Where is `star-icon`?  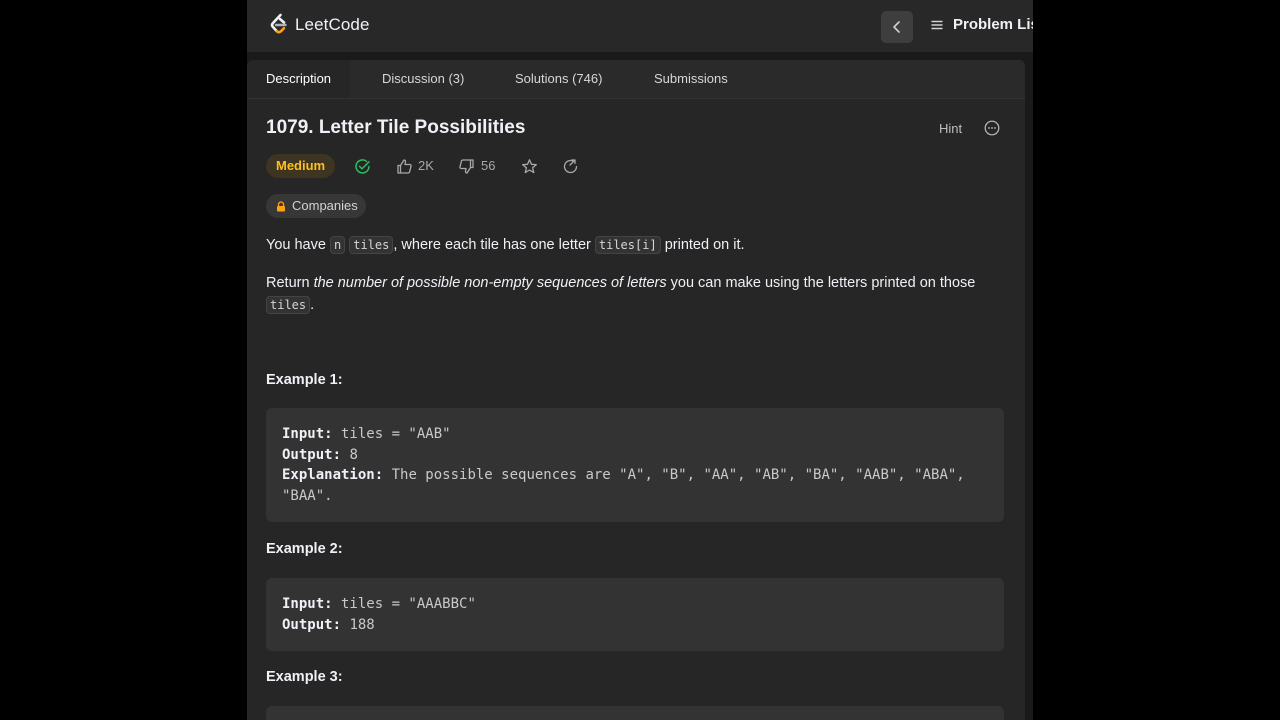
star-icon is located at coordinates (529, 166).